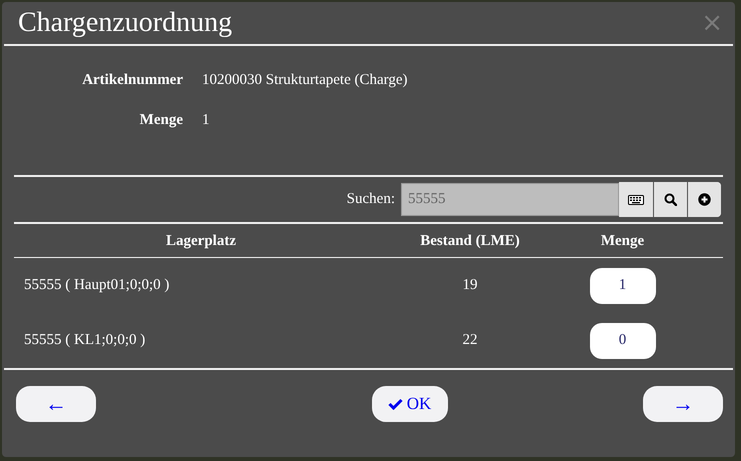 The height and width of the screenshot is (461, 741). I want to click on table-cell-text: 55555 ( Haupt01;0;0;0 ), so click(96, 285).